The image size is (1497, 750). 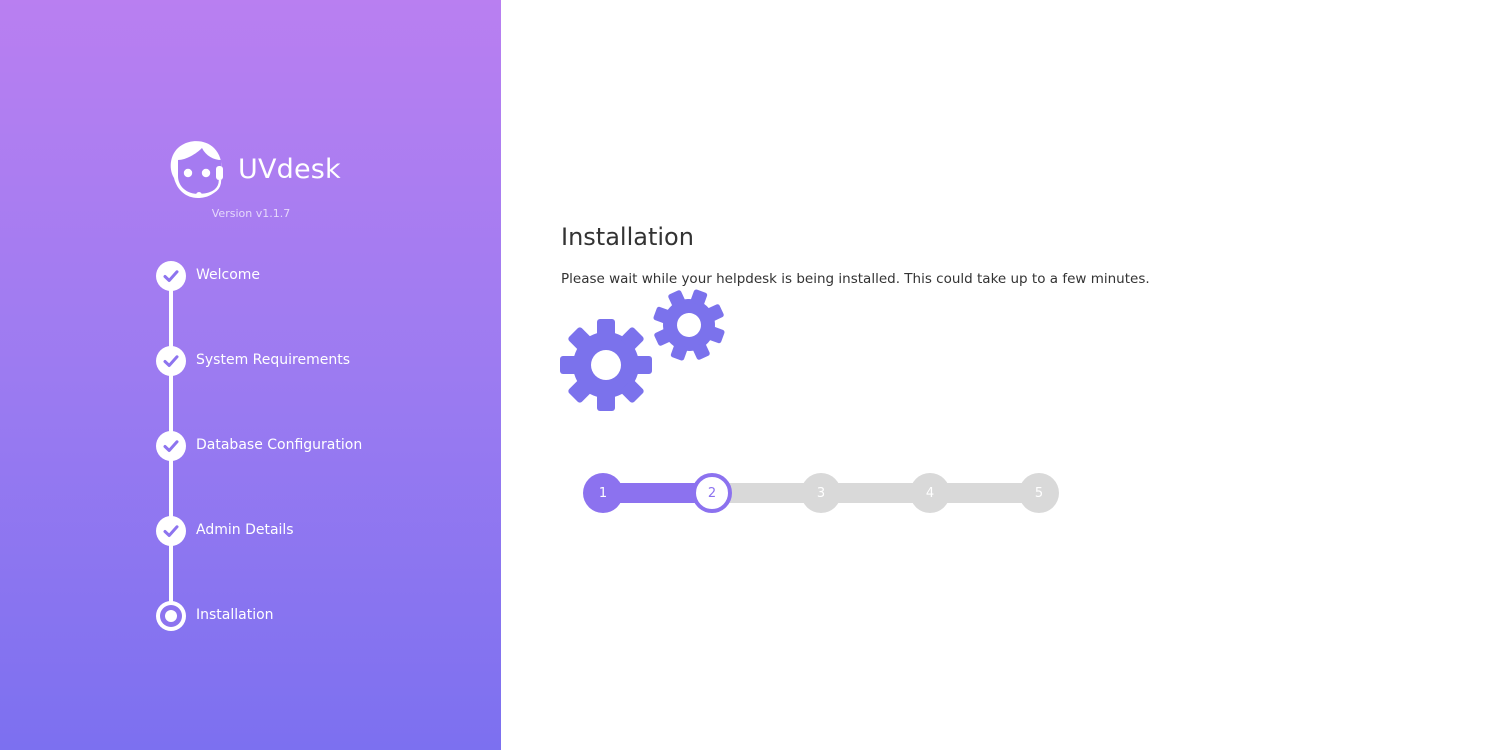 What do you see at coordinates (930, 493) in the screenshot?
I see `progress-step-4: 4` at bounding box center [930, 493].